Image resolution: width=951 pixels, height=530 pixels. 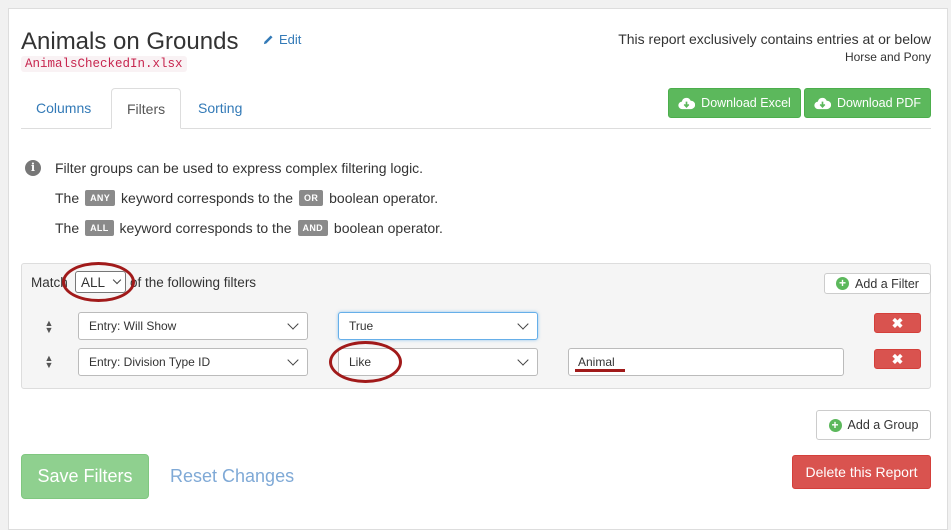 What do you see at coordinates (887, 57) in the screenshot?
I see `restriction-scope: Horse and Pony` at bounding box center [887, 57].